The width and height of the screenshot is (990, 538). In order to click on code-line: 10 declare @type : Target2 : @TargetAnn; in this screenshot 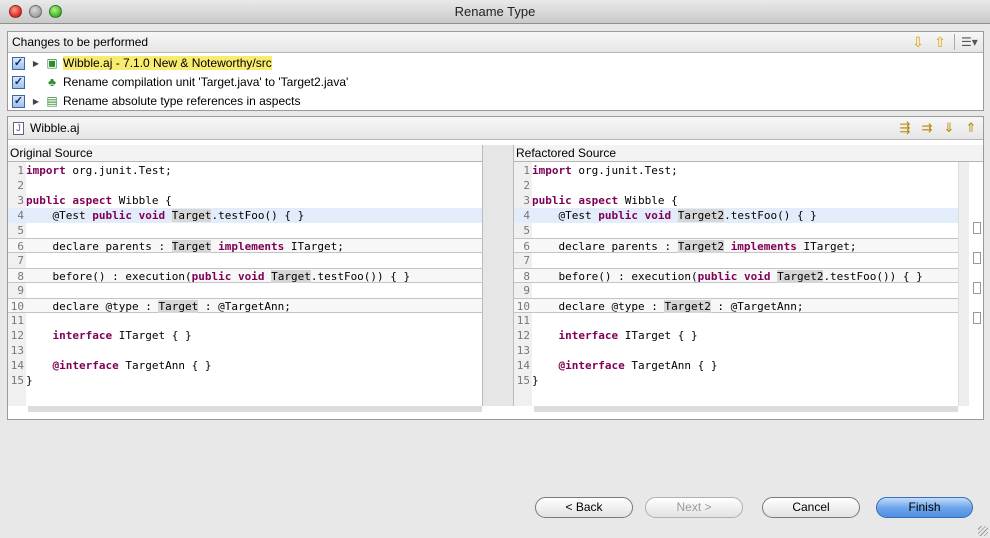, I will do `click(736, 305)`.